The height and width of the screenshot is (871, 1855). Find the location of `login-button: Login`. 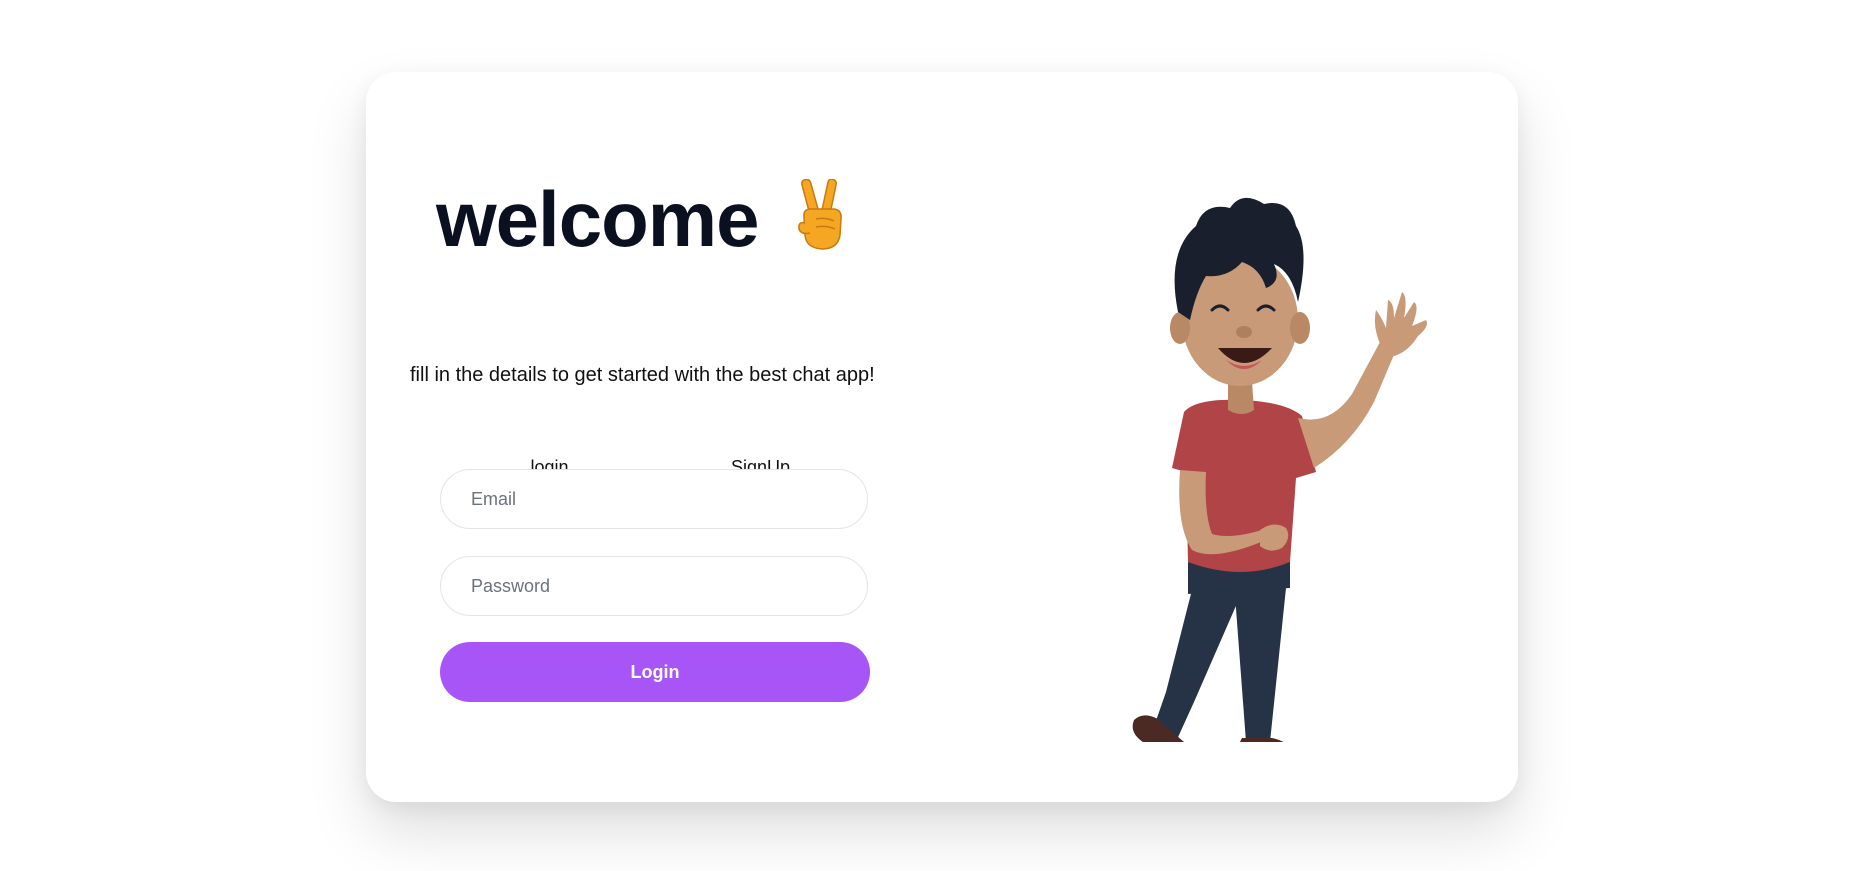

login-button: Login is located at coordinates (655, 672).